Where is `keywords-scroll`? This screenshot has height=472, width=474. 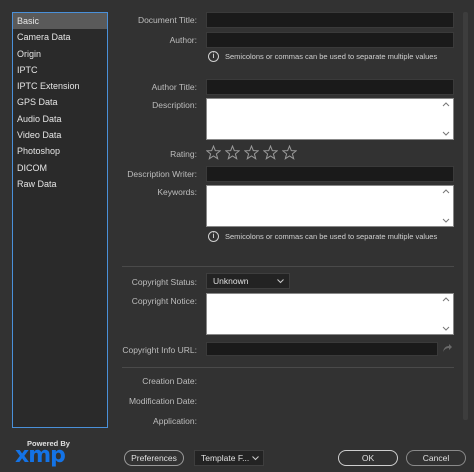 keywords-scroll is located at coordinates (446, 206).